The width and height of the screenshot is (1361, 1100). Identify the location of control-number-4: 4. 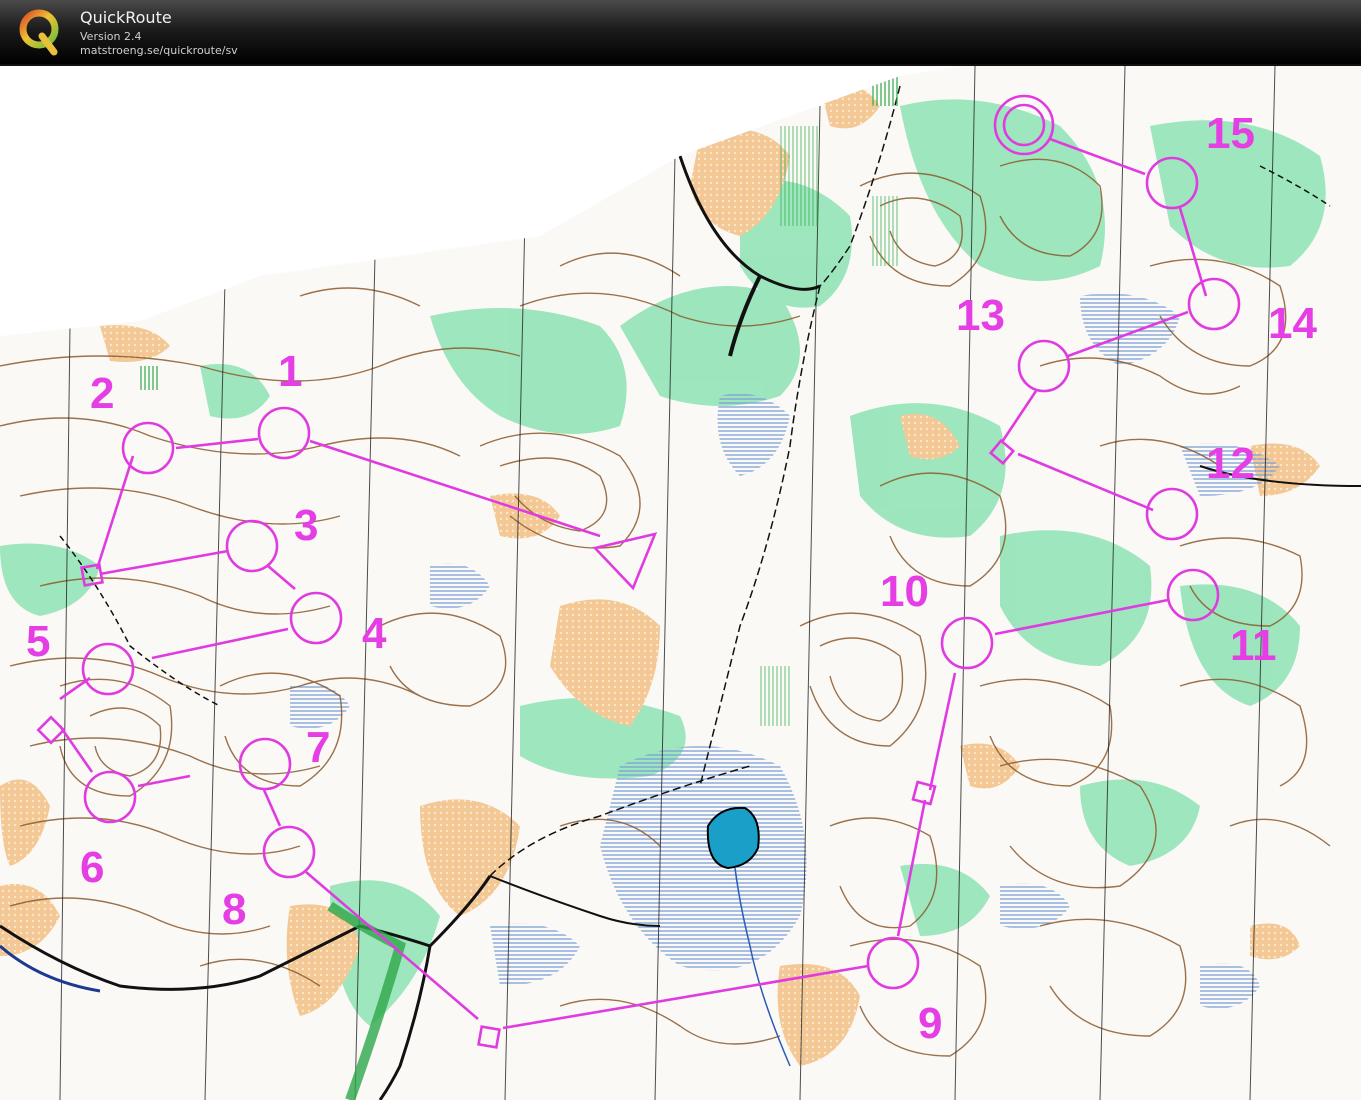
(374, 633).